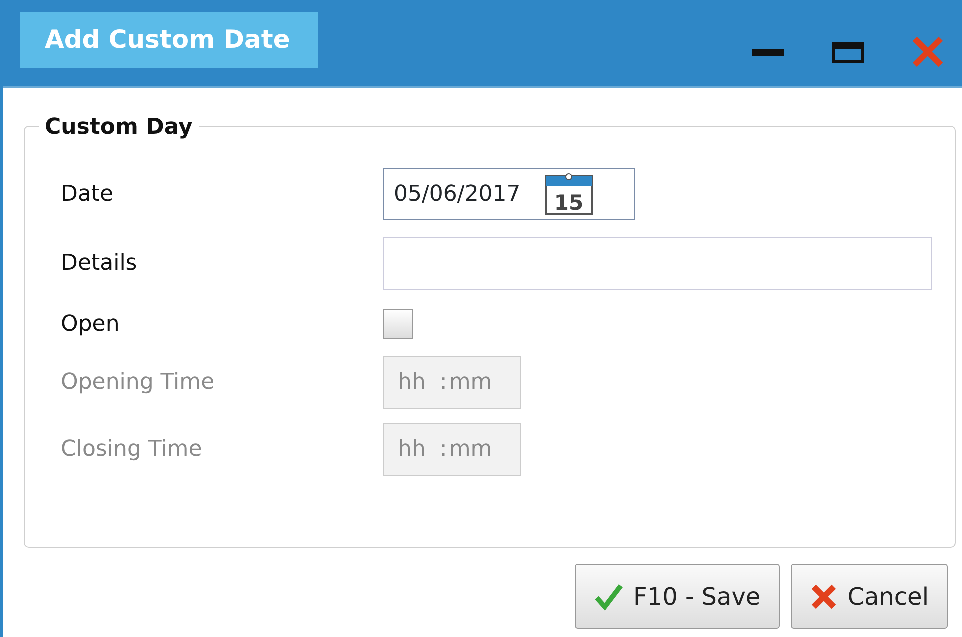 This screenshot has height=637, width=962. I want to click on field-label: Opening Time, so click(138, 383).